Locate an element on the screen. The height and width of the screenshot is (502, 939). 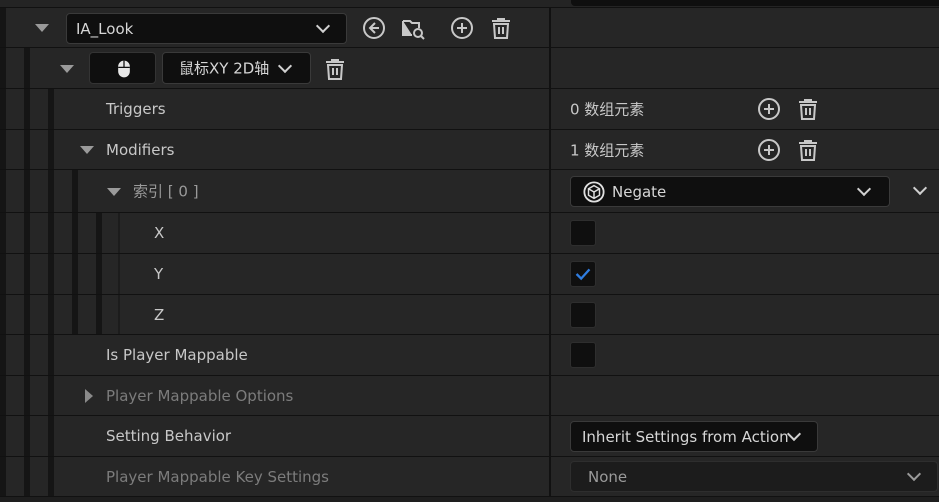
axis-row-z: Z is located at coordinates (469, 315).